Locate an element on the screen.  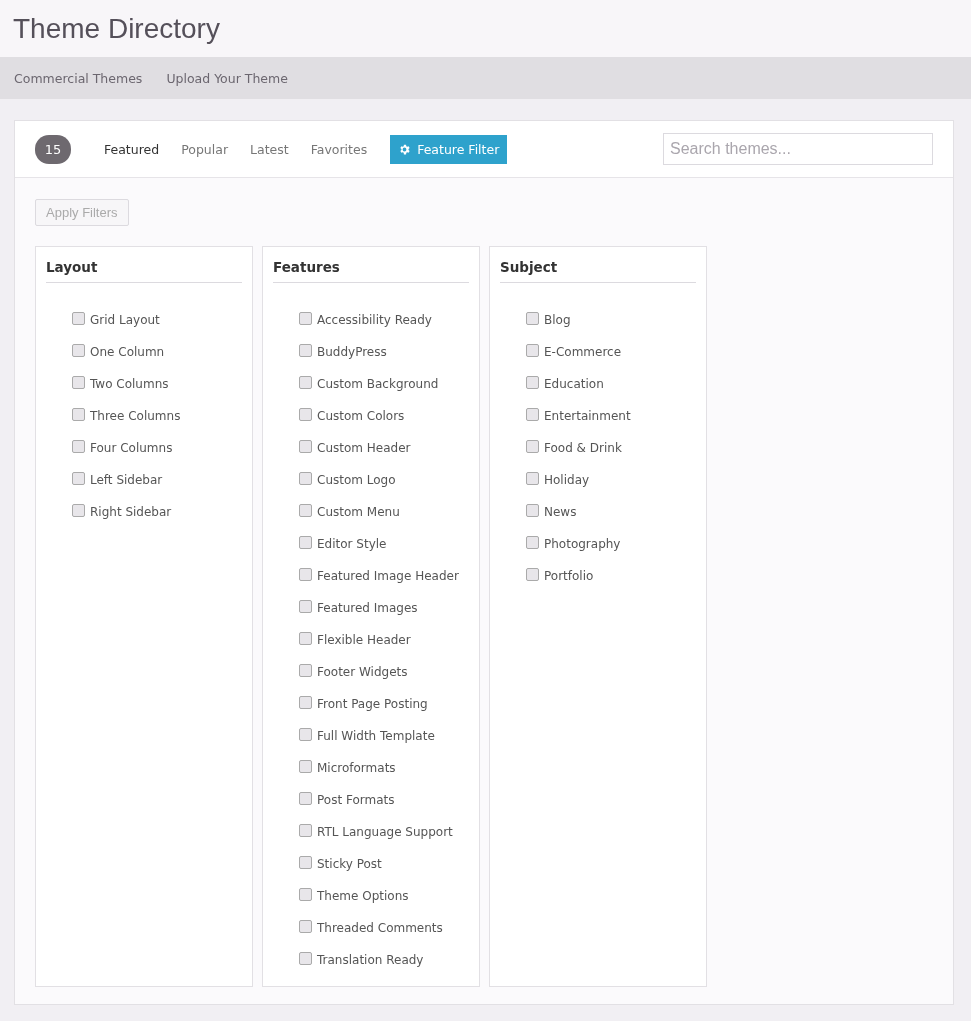
checkbox-label: Four Columns is located at coordinates (131, 448).